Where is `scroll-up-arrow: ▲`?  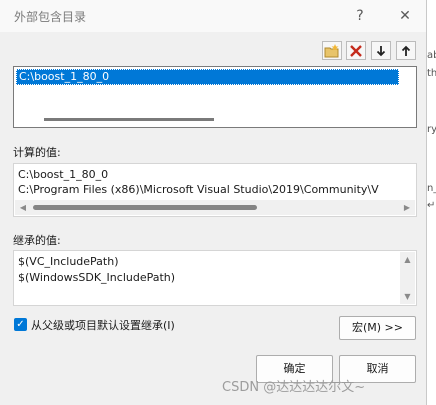
scroll-up-arrow: ▲ is located at coordinates (407, 259).